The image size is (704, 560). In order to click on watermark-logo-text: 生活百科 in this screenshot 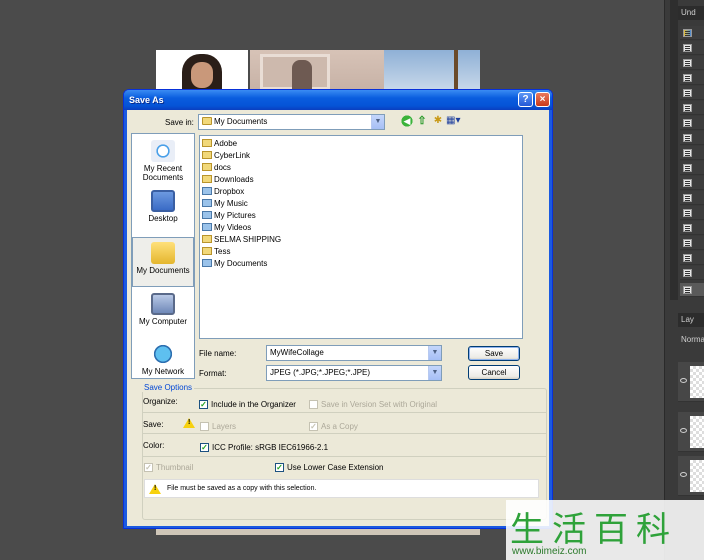, I will do `click(594, 530)`.